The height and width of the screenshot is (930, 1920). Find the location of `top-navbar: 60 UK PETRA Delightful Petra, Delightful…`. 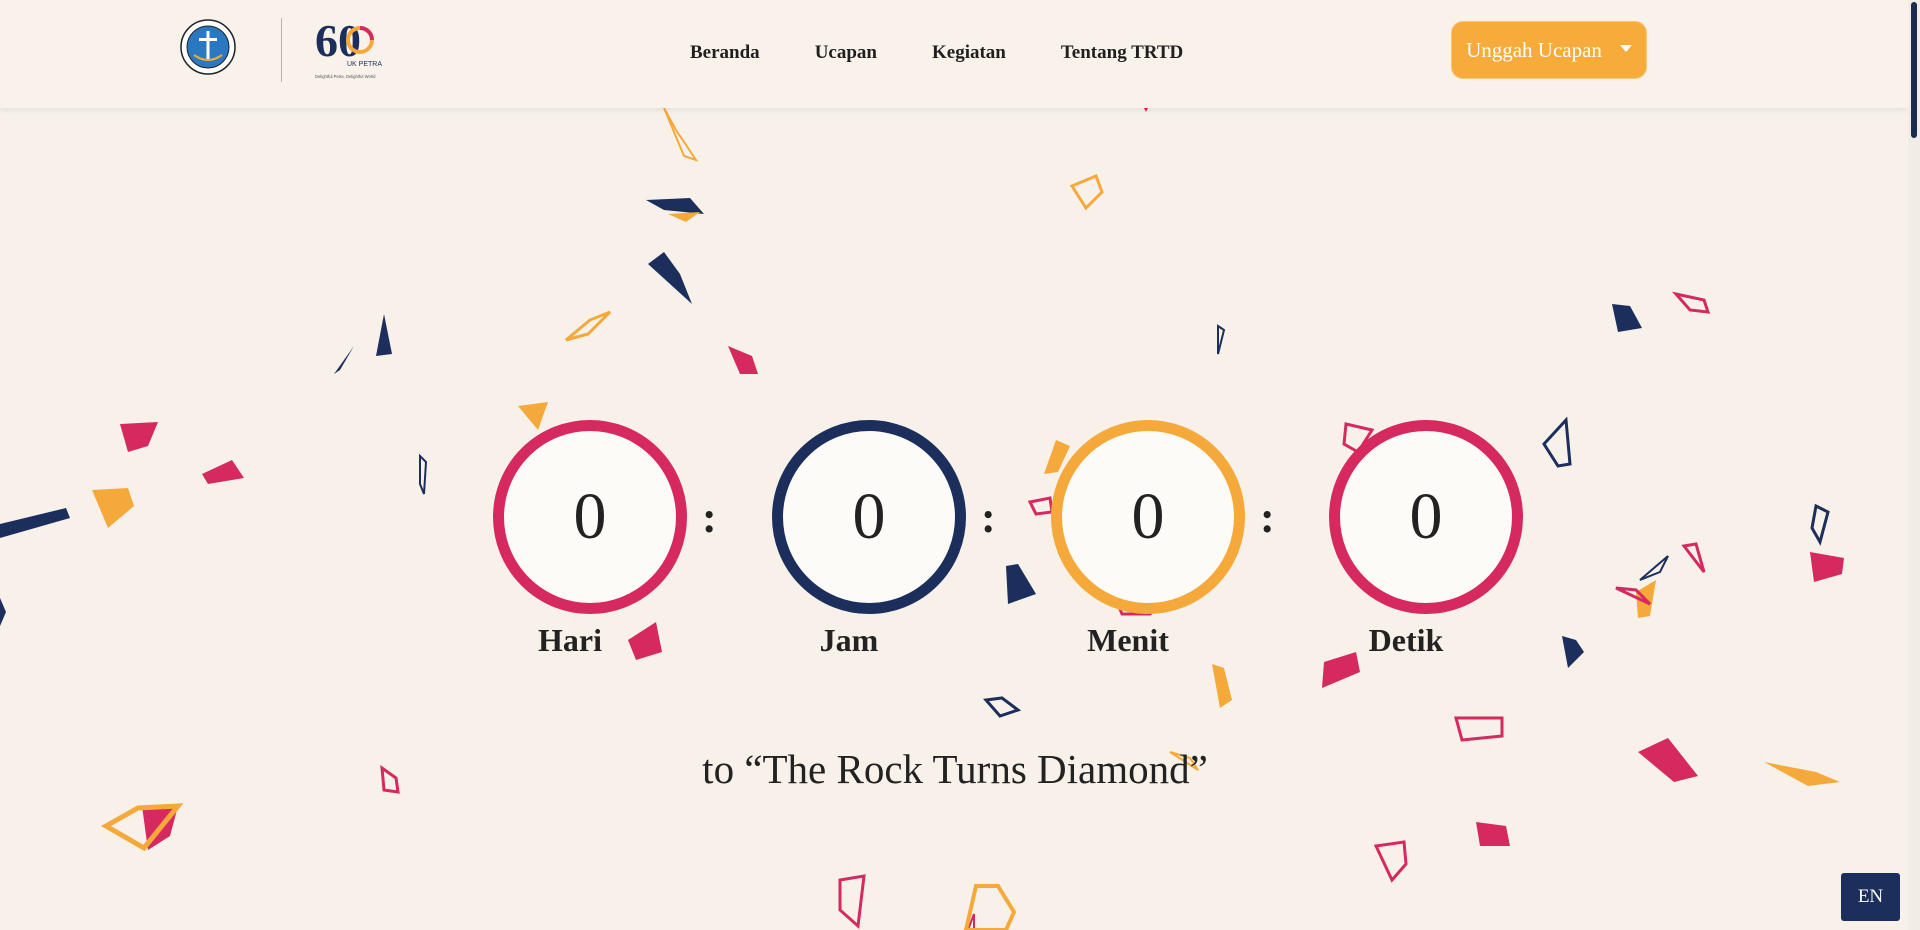

top-navbar: 60 UK PETRA Delightful Petra, Delightful… is located at coordinates (954, 54).